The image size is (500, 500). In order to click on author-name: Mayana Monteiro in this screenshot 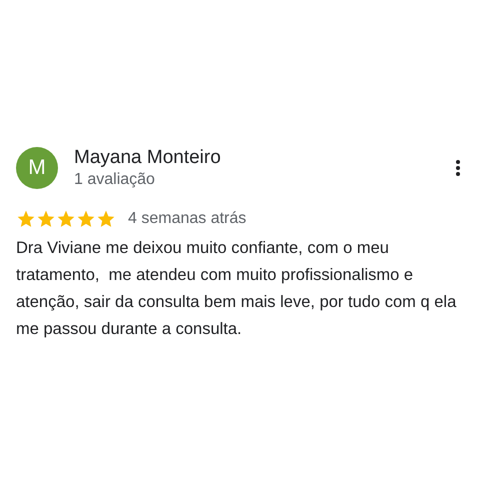, I will do `click(148, 158)`.